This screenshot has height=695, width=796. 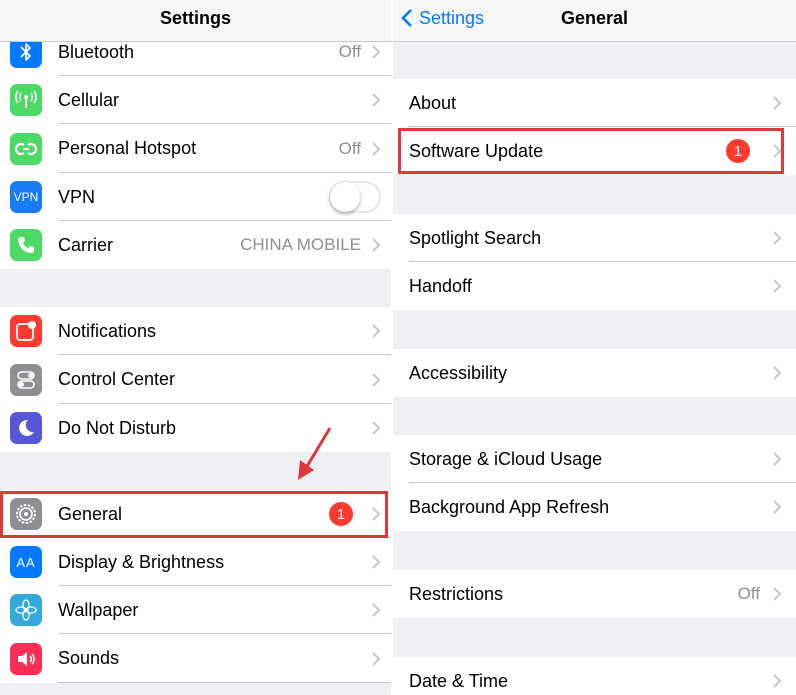 I want to click on general-row-accessibility: Accessibility, so click(x=594, y=373).